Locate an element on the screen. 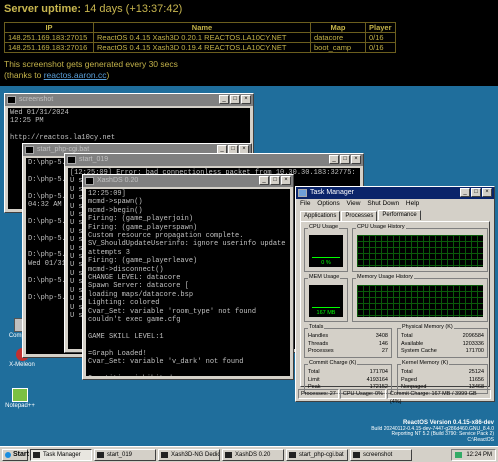 This screenshot has width=498, height=462. stat-value: 25124 is located at coordinates (476, 372).